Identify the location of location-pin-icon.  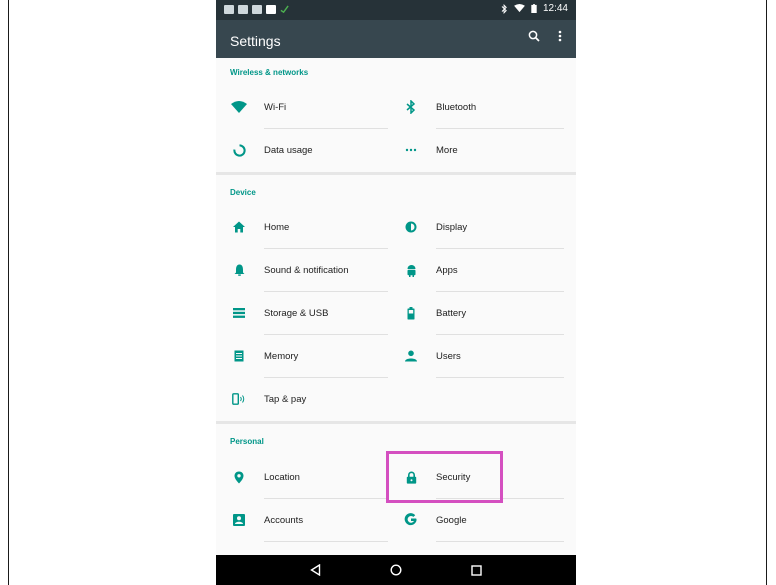
(239, 477).